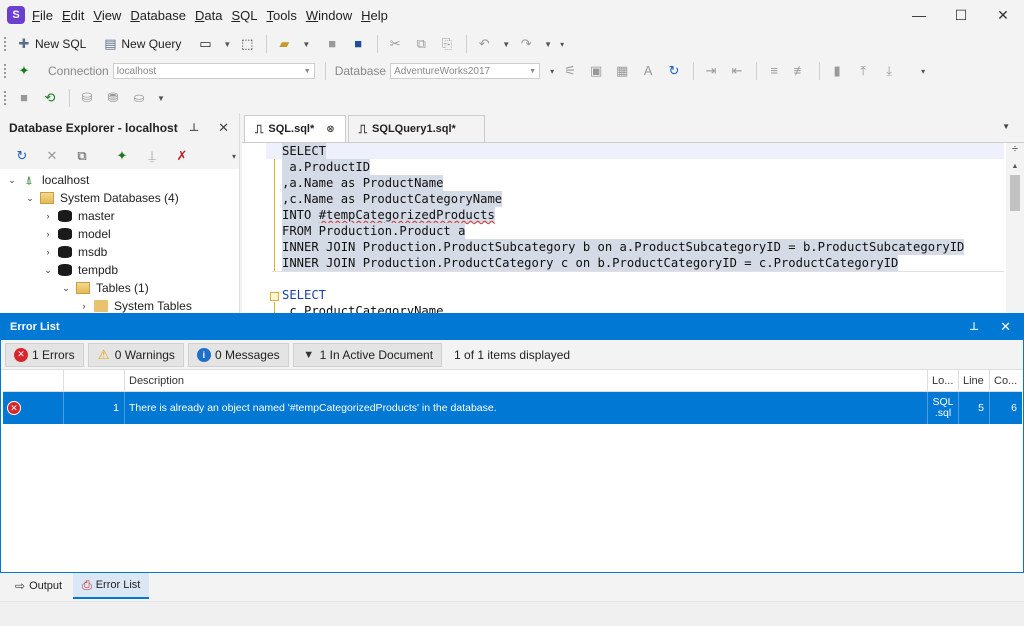  Describe the element at coordinates (87, 98) in the screenshot. I see `transaction-button: ⛁` at that location.